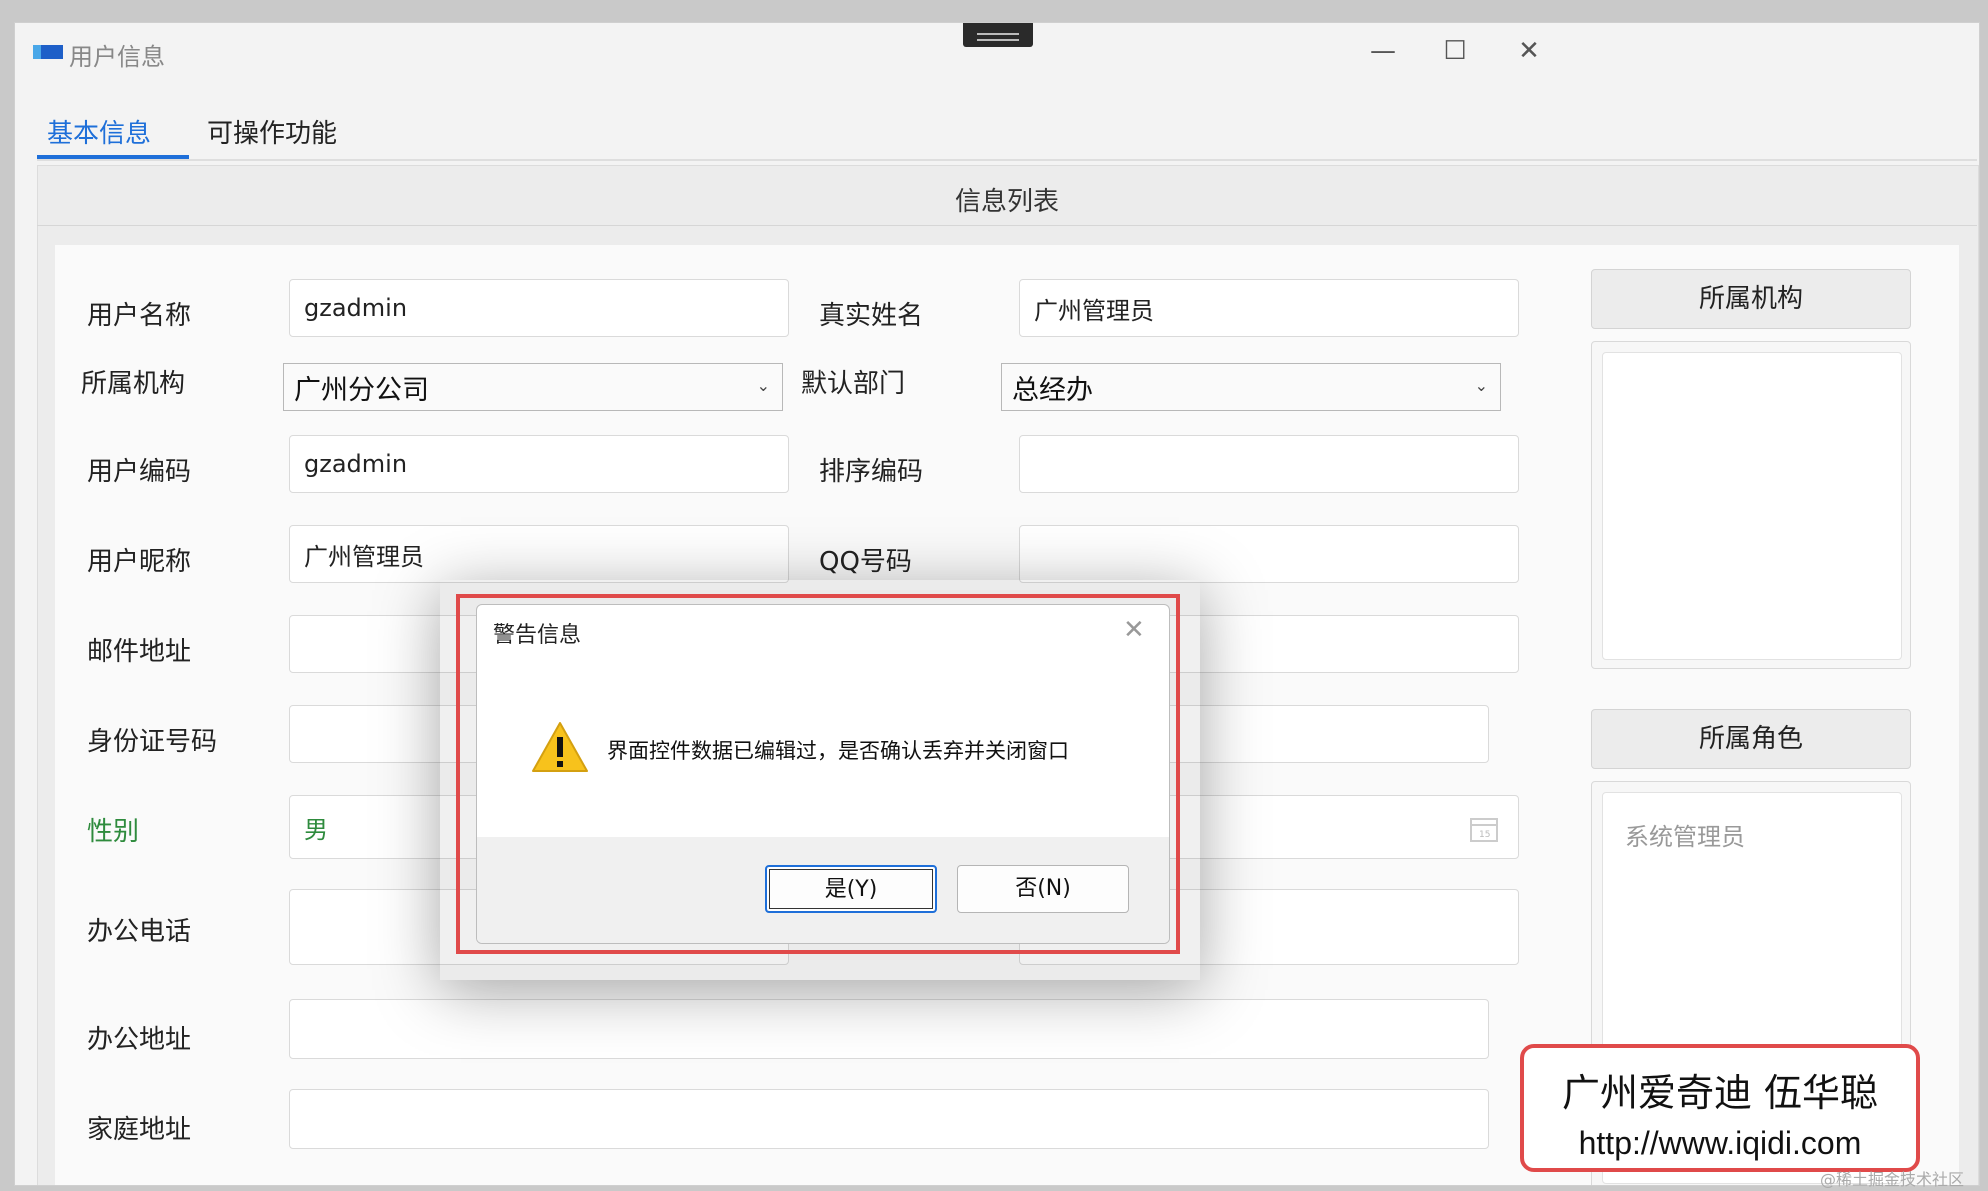  What do you see at coordinates (539, 308) in the screenshot?
I see `username-input: gzadmin` at bounding box center [539, 308].